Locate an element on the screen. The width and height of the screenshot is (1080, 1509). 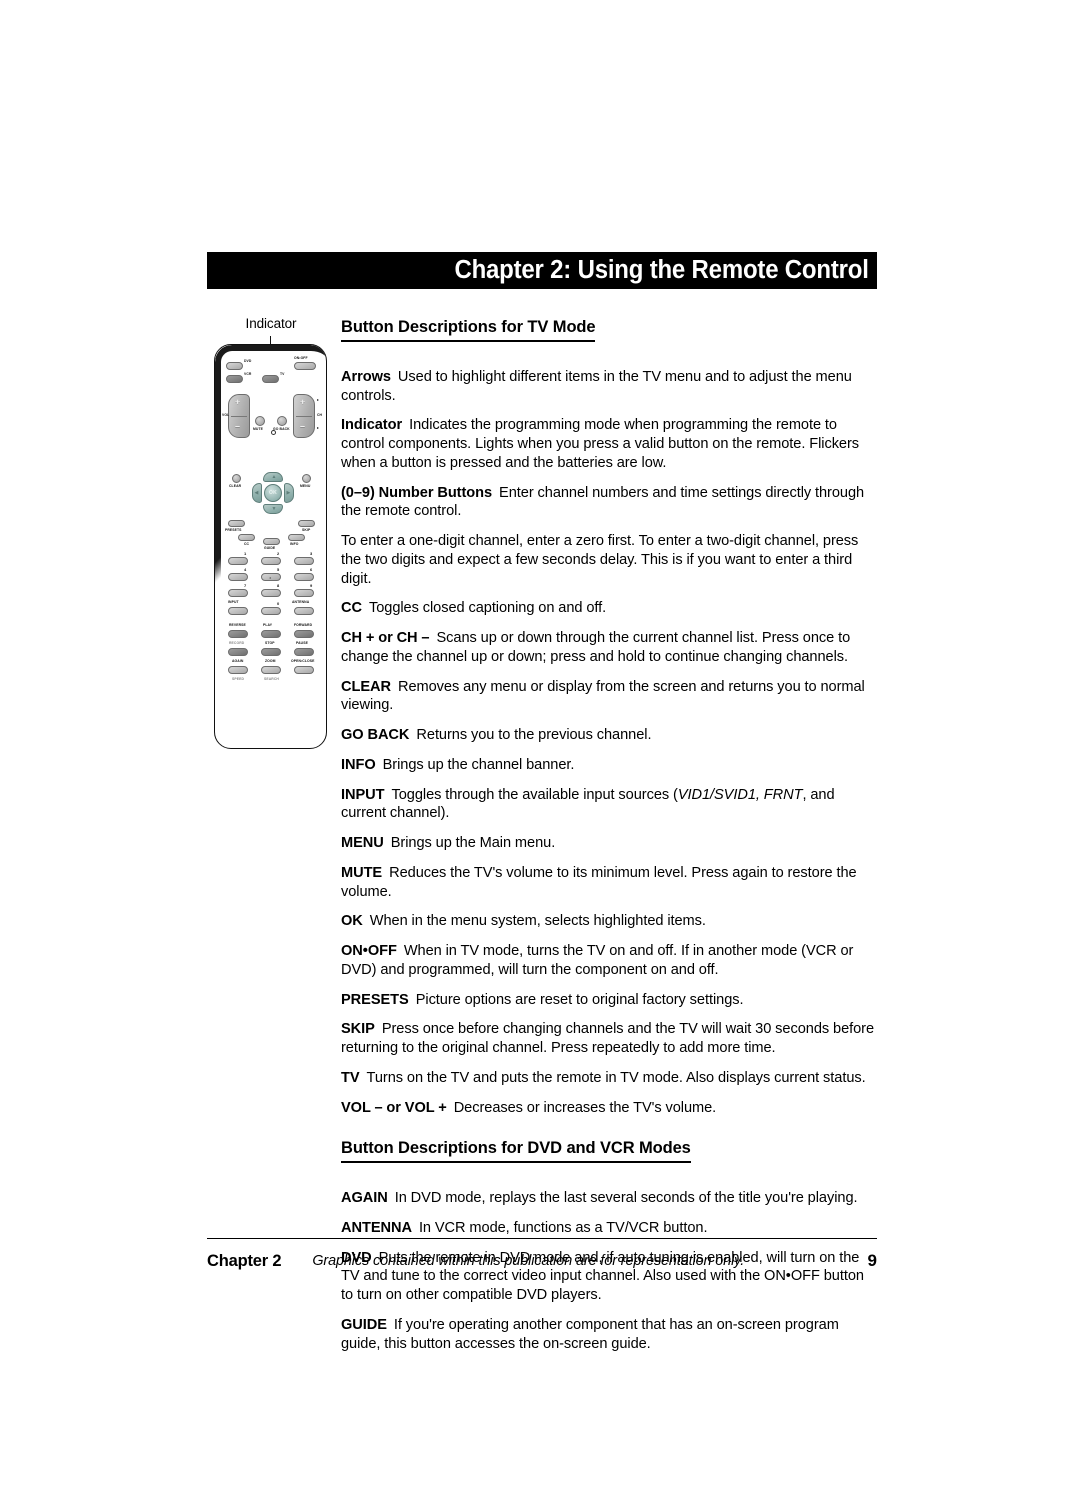
remote-number-6-label: 6 is located at coordinates (311, 569).